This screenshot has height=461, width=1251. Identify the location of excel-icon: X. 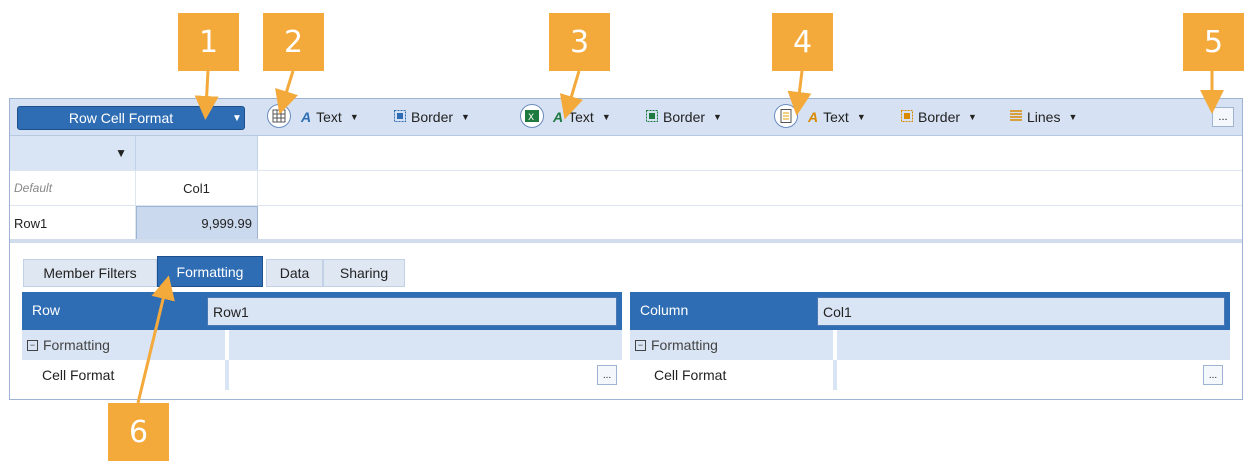
(532, 116).